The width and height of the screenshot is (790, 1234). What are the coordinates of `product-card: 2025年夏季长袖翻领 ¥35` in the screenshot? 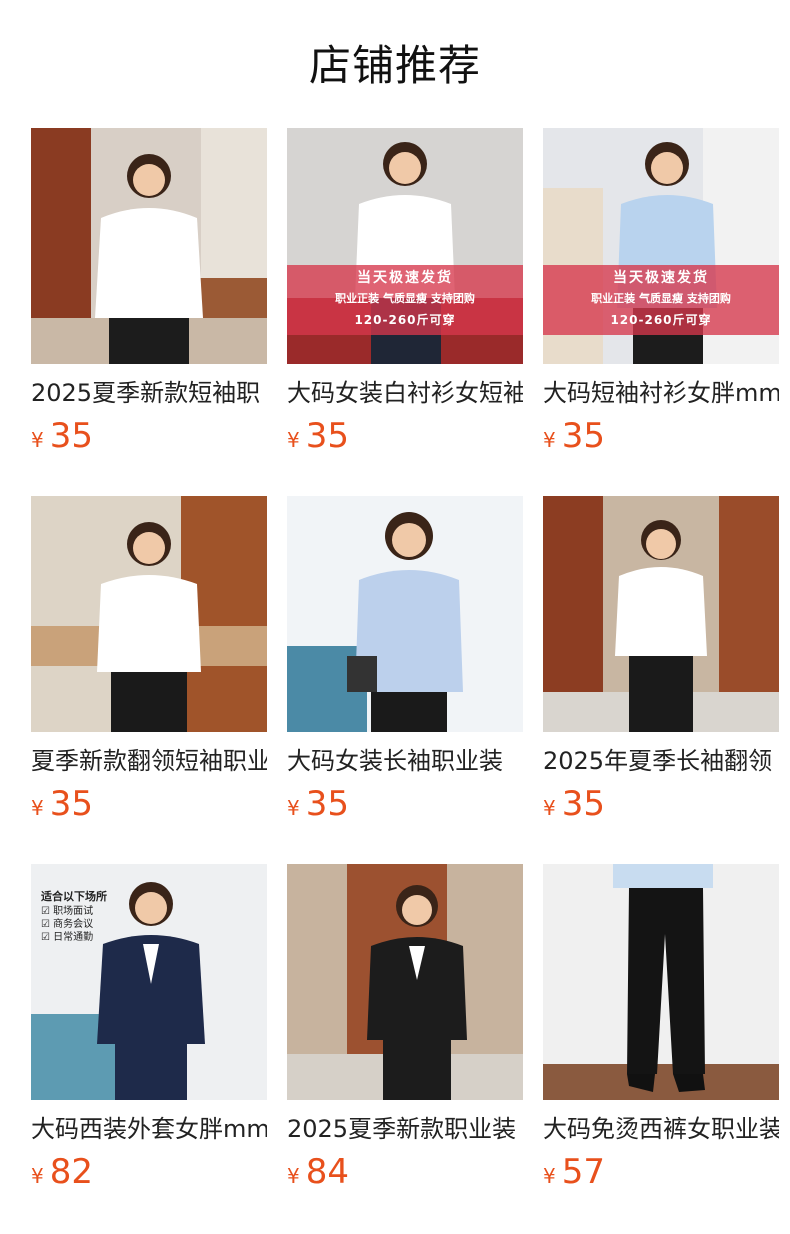 It's located at (661, 666).